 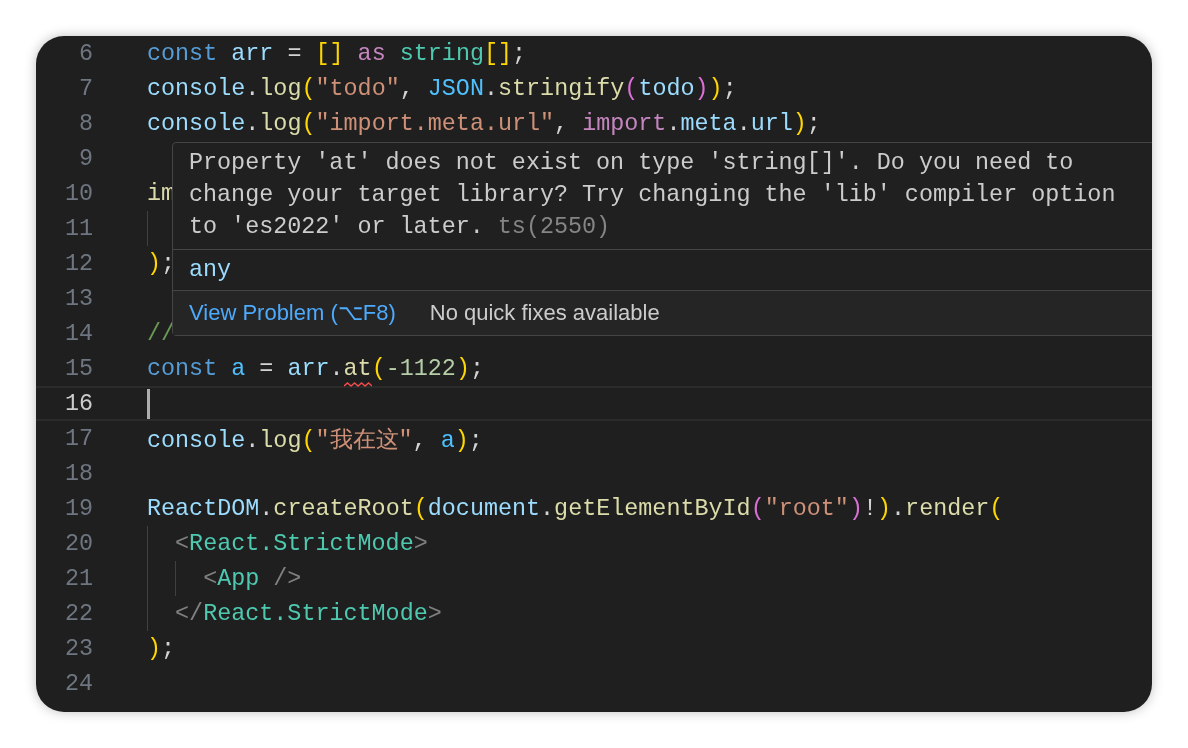 I want to click on line-number: 21, so click(x=78, y=578).